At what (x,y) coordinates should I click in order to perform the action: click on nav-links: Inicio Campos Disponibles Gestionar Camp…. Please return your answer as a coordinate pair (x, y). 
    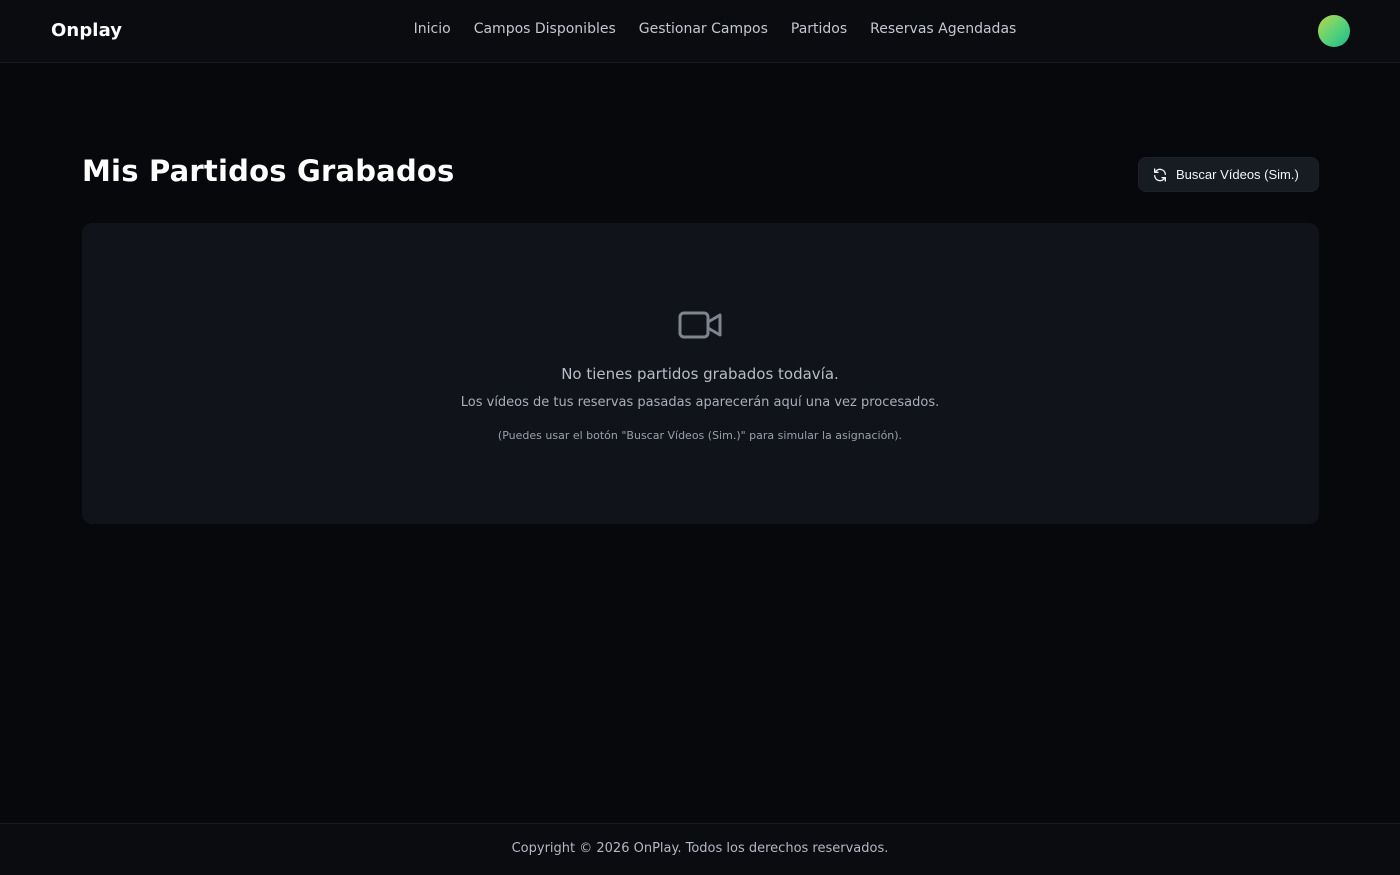
    Looking at the image, I should click on (715, 29).